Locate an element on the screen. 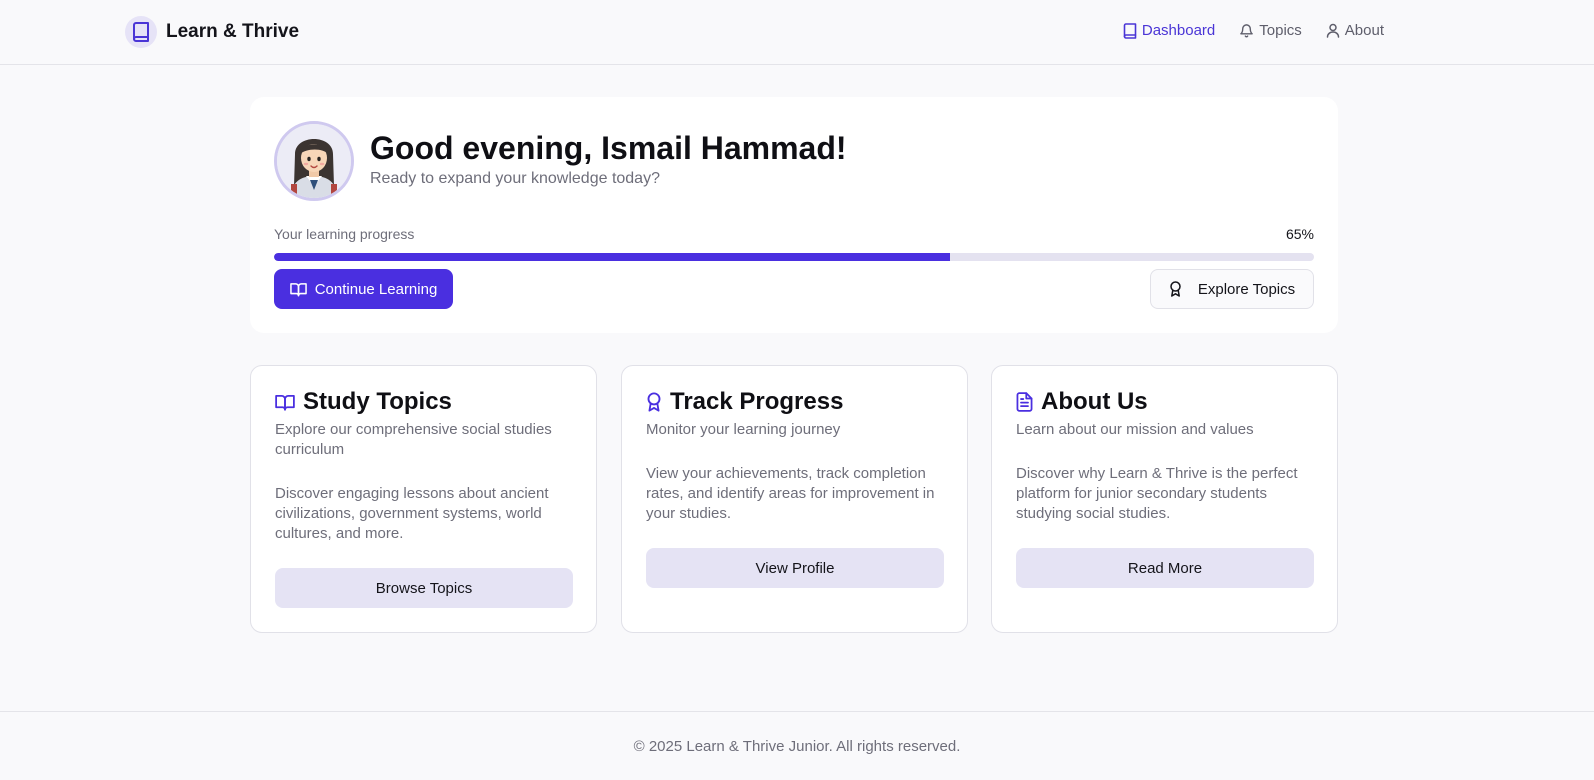 Image resolution: width=1594 pixels, height=780 pixels. card-title: Track Progress is located at coordinates (744, 402).